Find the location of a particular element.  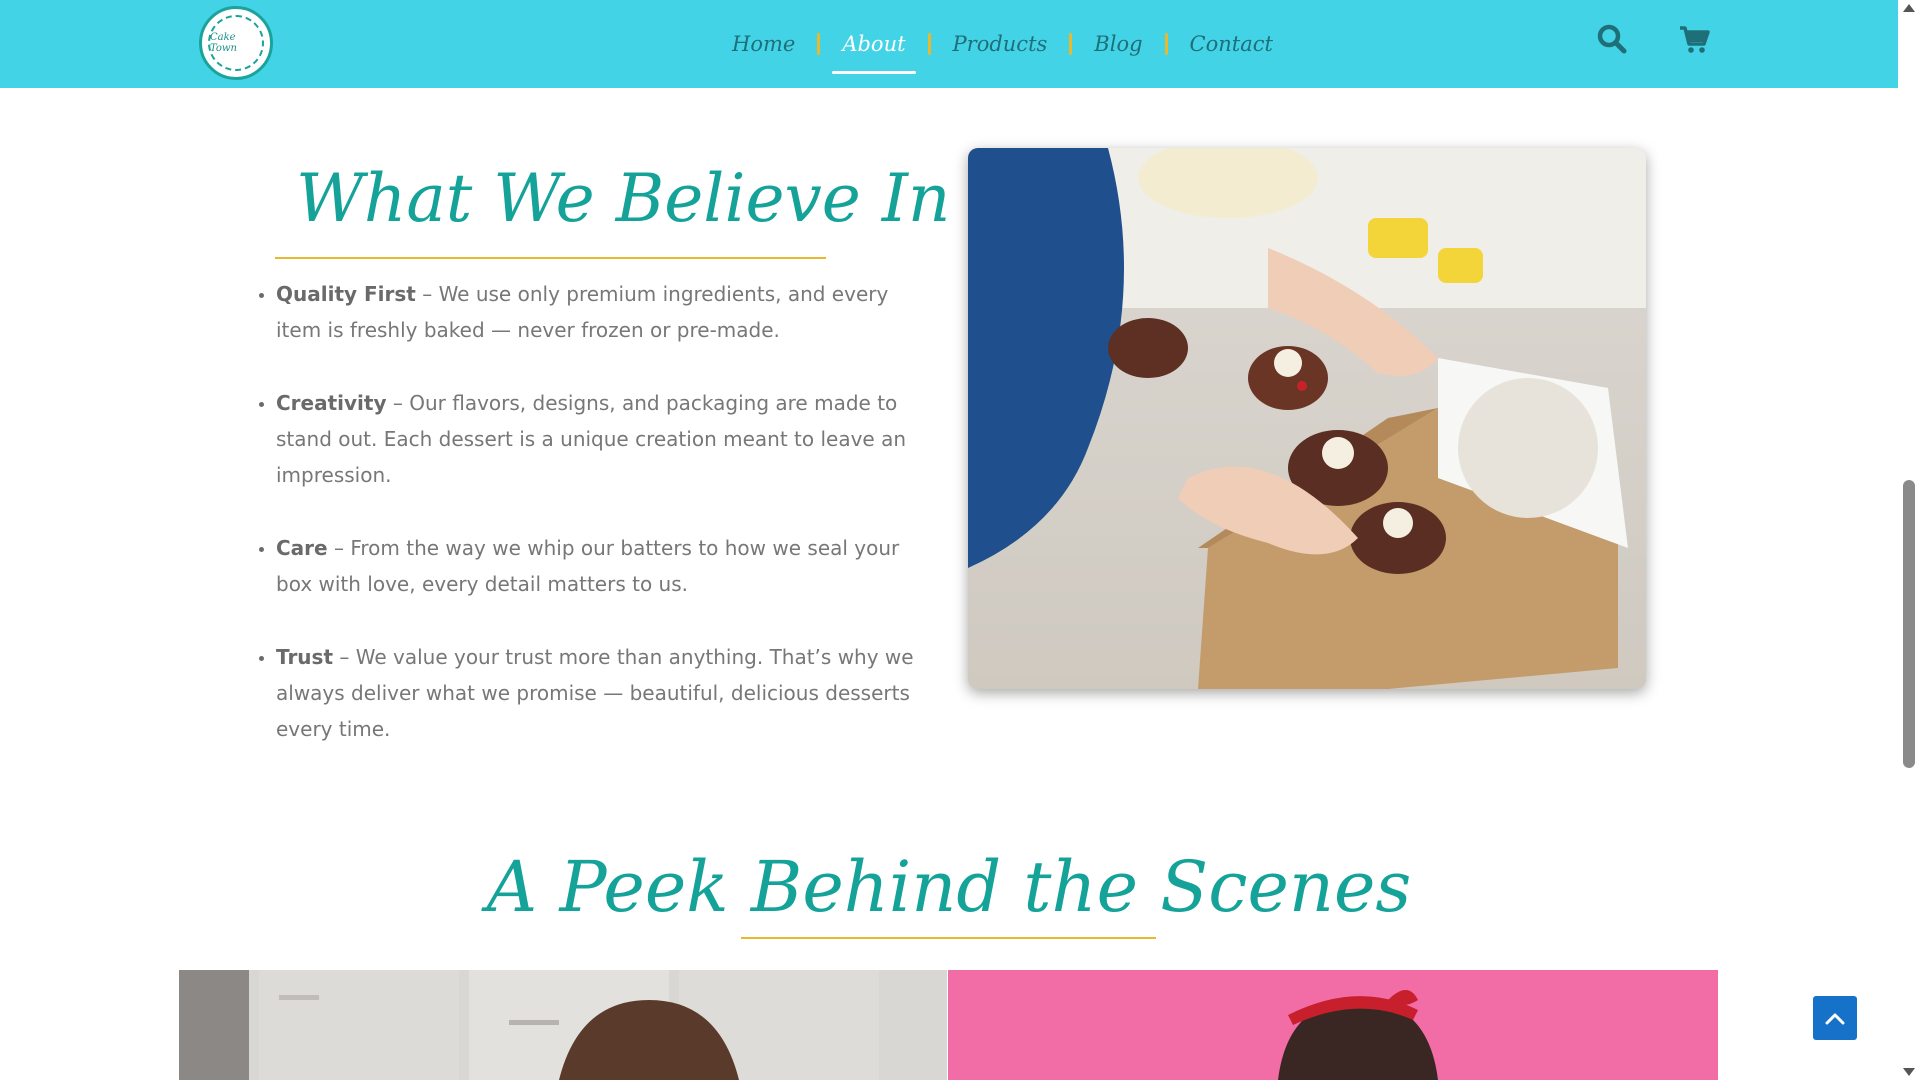

nav-label: Products is located at coordinates (1000, 44).